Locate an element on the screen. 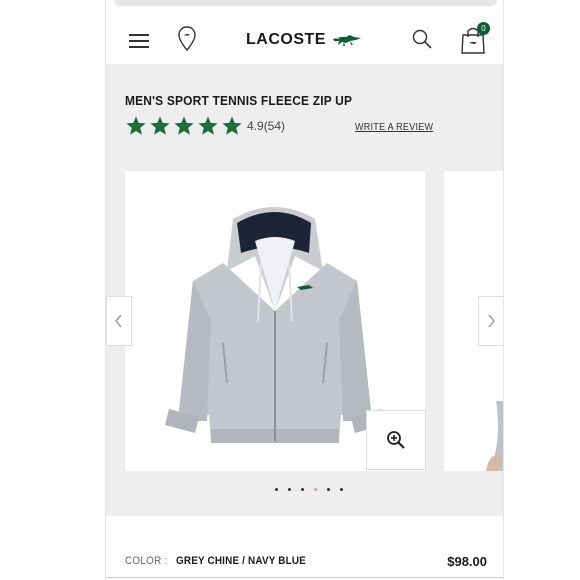 This screenshot has width=580, height=580. rating-value: 4.9 is located at coordinates (255, 126).